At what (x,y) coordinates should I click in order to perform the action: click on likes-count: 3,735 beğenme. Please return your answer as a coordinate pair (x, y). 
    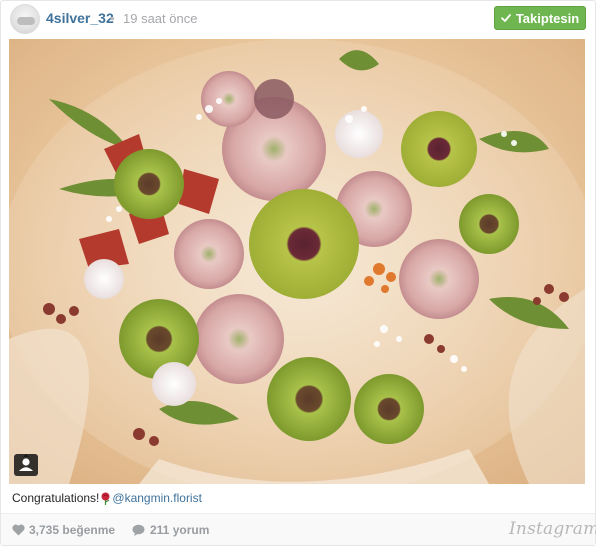
    Looking at the image, I should click on (63, 530).